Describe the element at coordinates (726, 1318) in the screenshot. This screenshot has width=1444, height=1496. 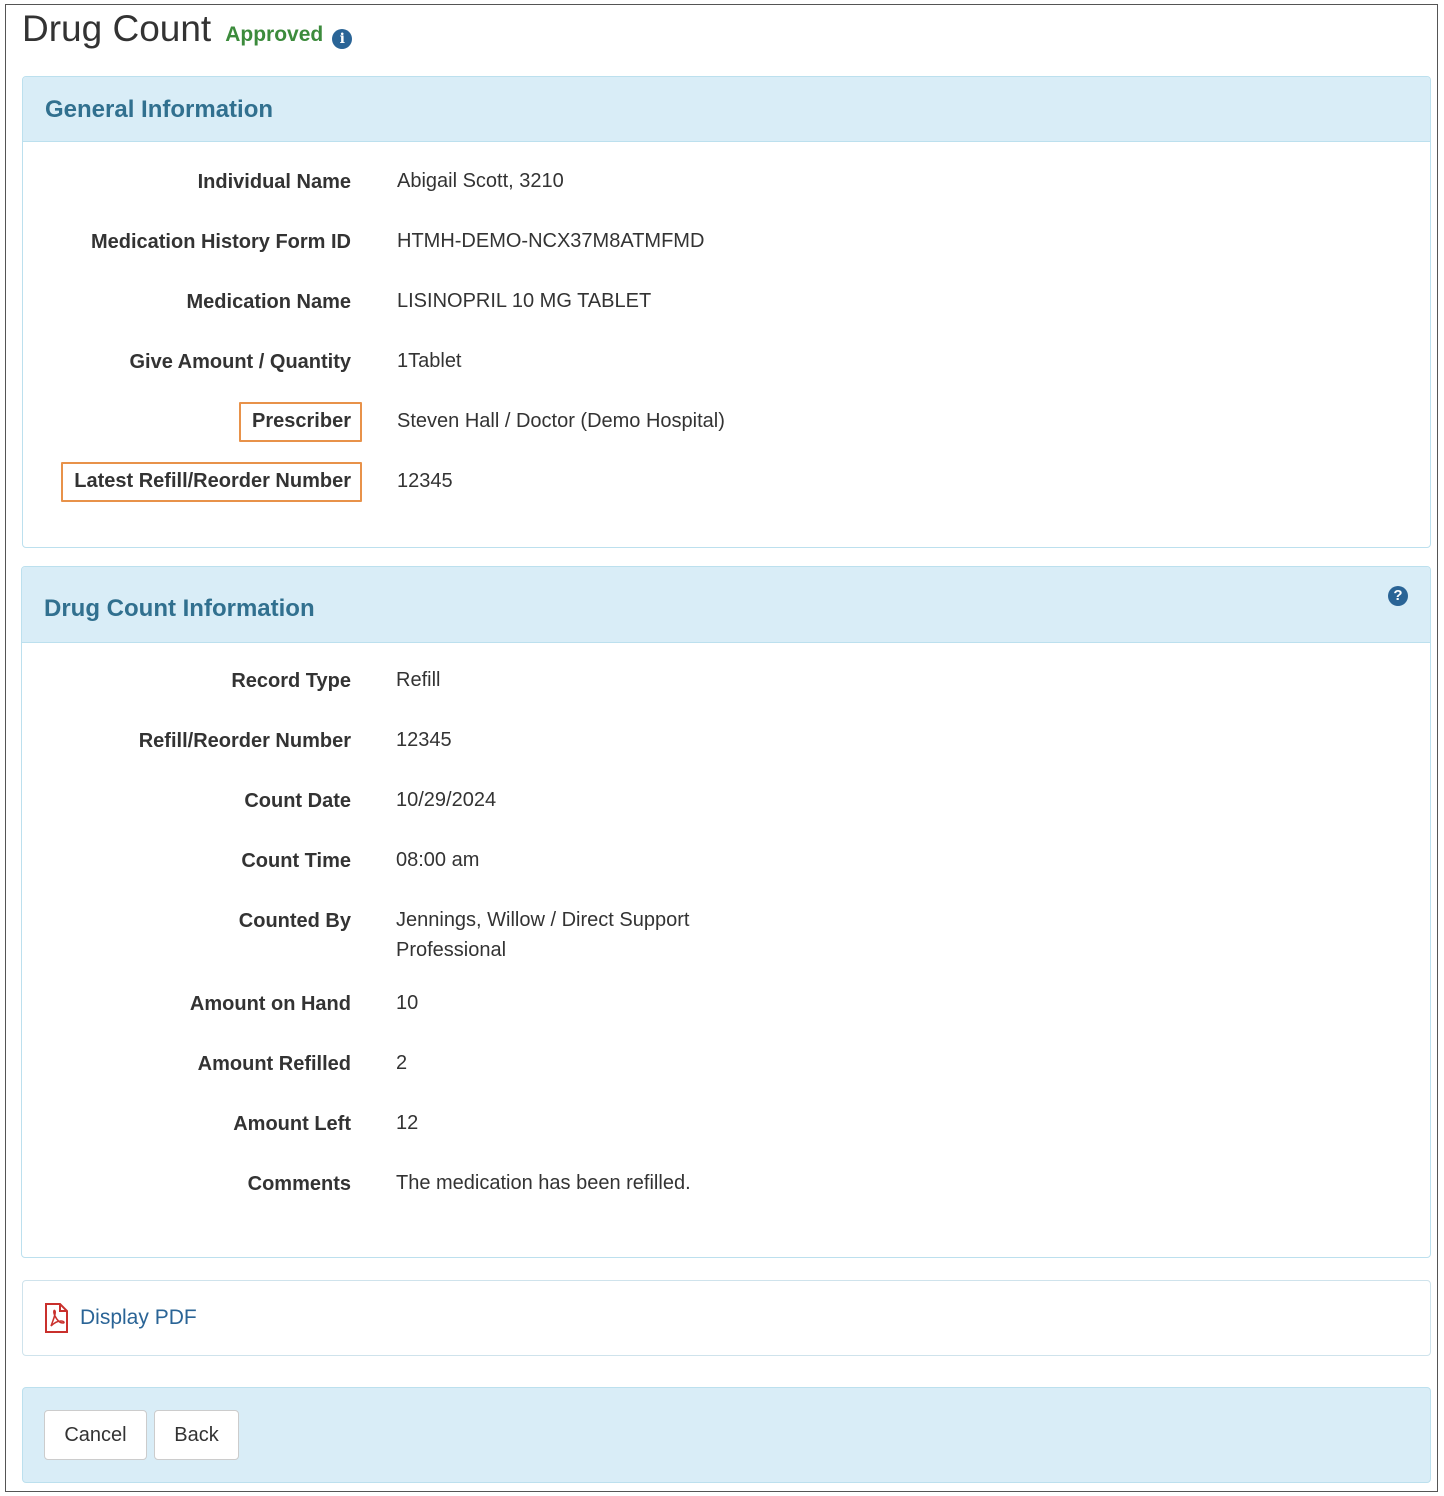
I see `pdf-panel: Display PDF` at that location.